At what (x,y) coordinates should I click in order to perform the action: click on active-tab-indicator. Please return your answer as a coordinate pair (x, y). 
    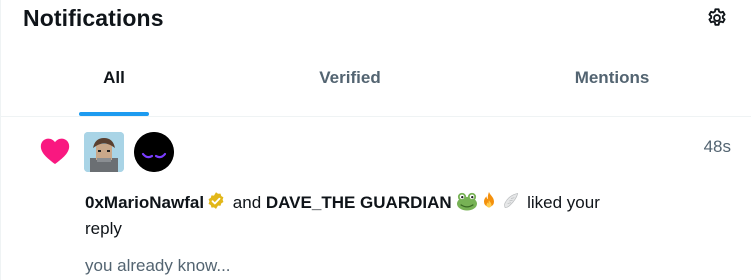
    Looking at the image, I should click on (114, 114).